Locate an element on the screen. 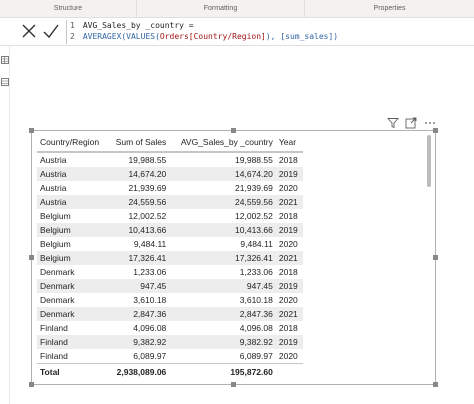 The height and width of the screenshot is (404, 474). cell-sum-of-sales: 6,089.97 is located at coordinates (150, 356).